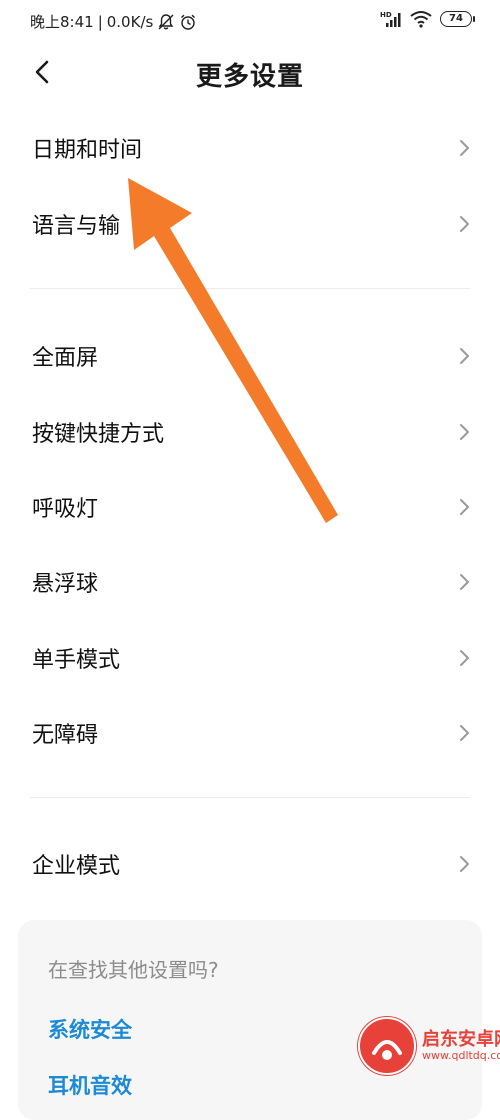  What do you see at coordinates (188, 22) in the screenshot?
I see `alarm-clock-icon` at bounding box center [188, 22].